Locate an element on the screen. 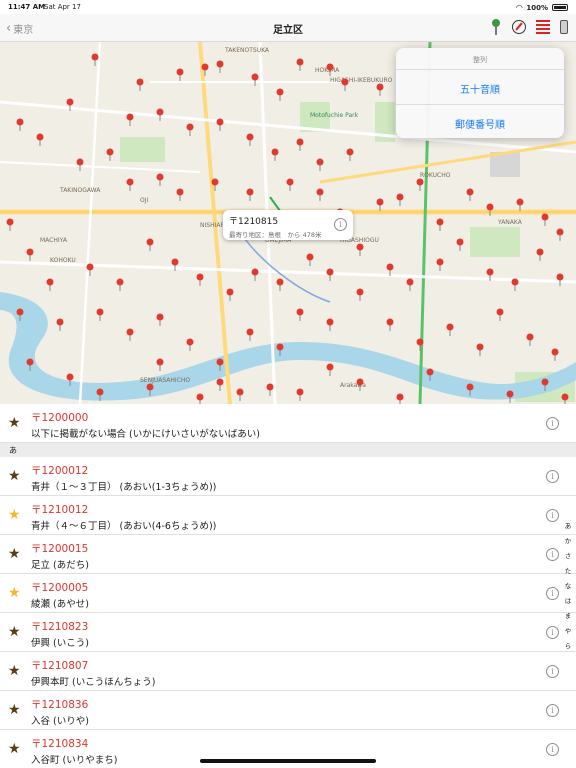 This screenshot has height=768, width=576. list-item: ★ 〒1210012 青井（４～６丁目） (あおい(4-6ちょうめ)) i is located at coordinates (288, 515).